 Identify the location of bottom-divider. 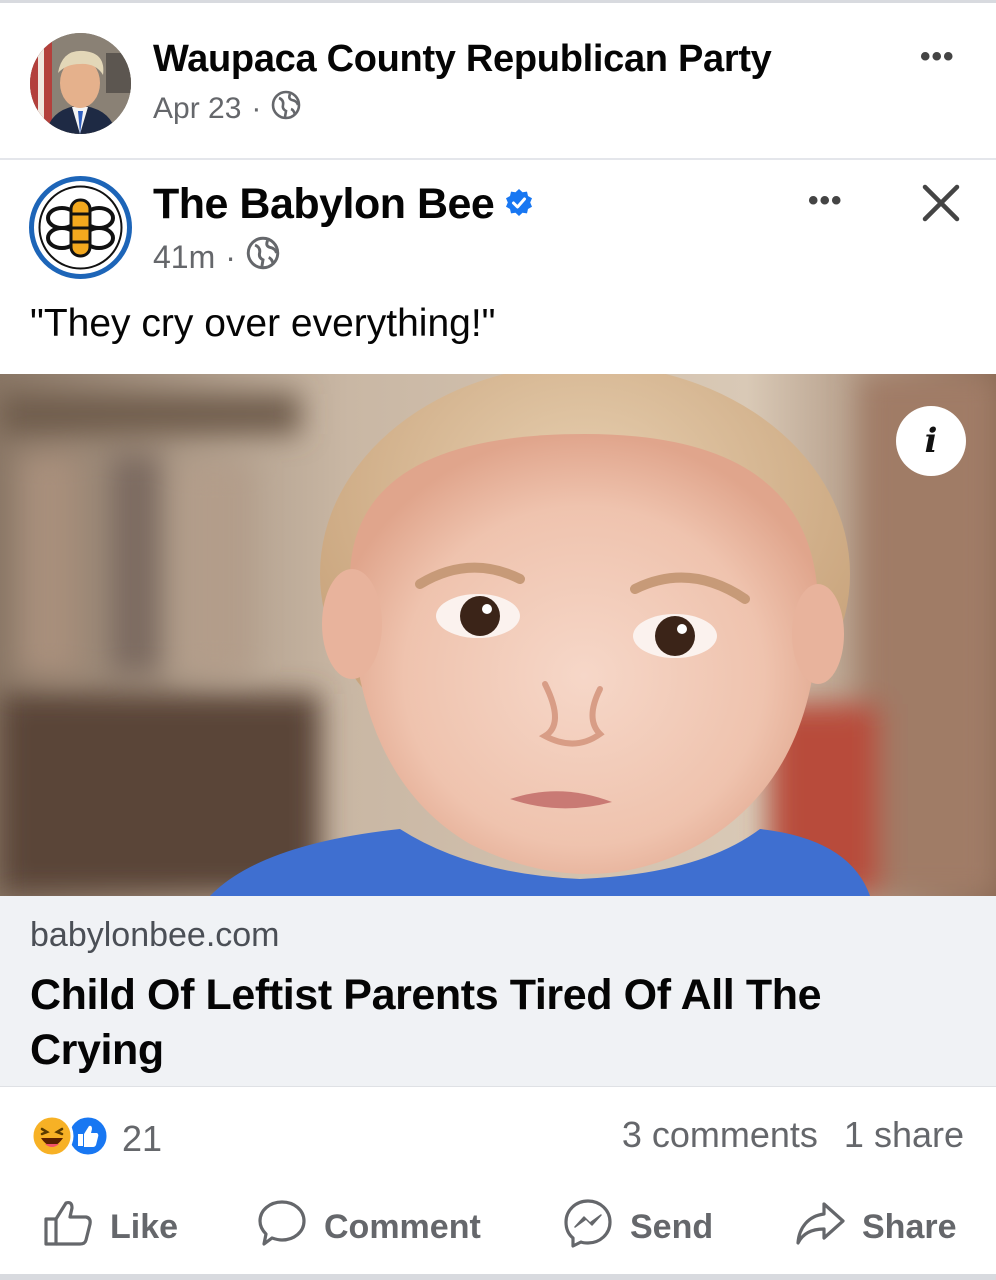
(498, 1277).